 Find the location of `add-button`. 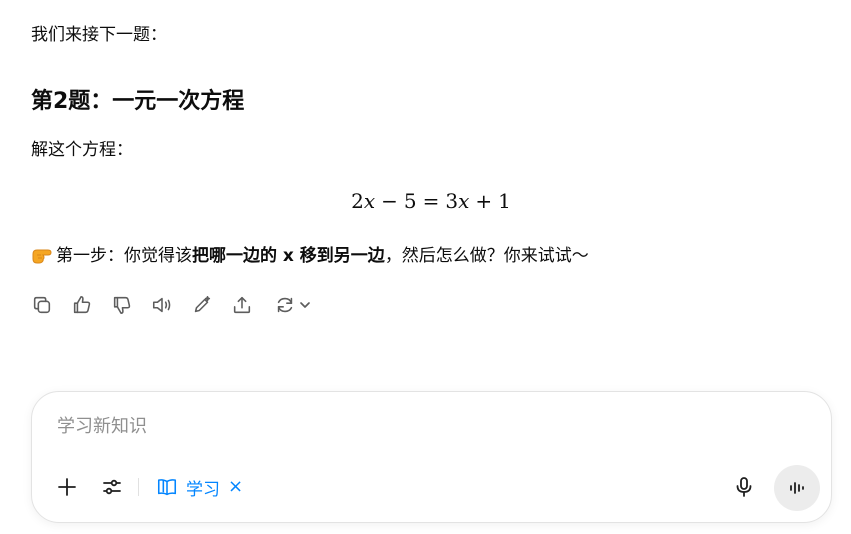

add-button is located at coordinates (67, 487).